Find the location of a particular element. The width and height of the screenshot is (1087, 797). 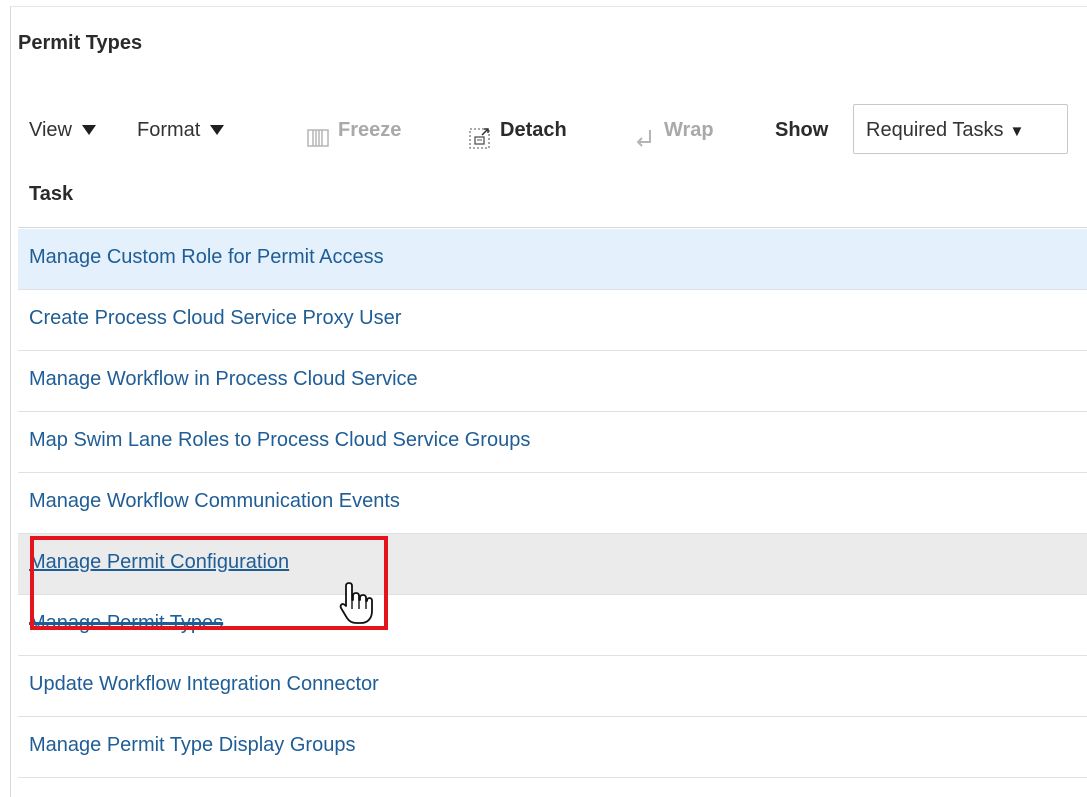

task-link: Manage Workflow in Process Cloud Service is located at coordinates (223, 379).